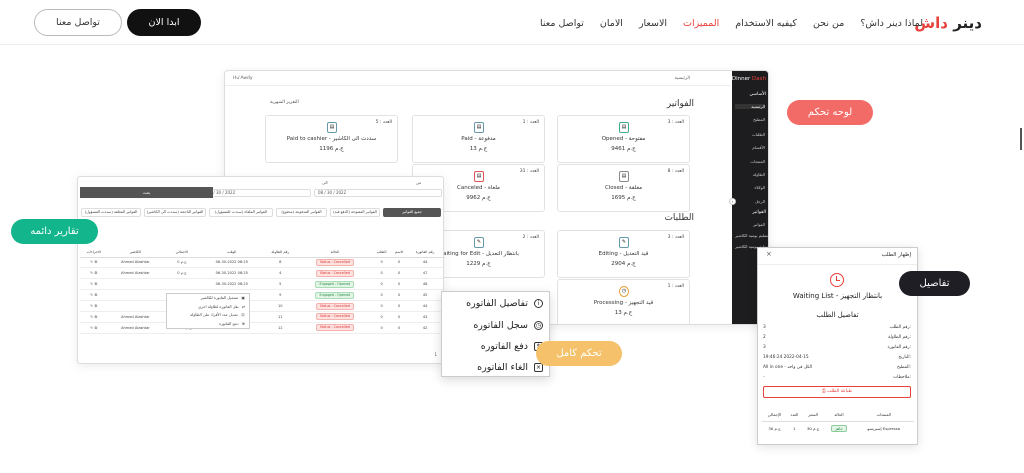 This screenshot has height=473, width=1024. I want to click on invoice-card-paid: العدد : 1 ▤ Paid - مدفوعة 13 ج.م, so click(478, 139).